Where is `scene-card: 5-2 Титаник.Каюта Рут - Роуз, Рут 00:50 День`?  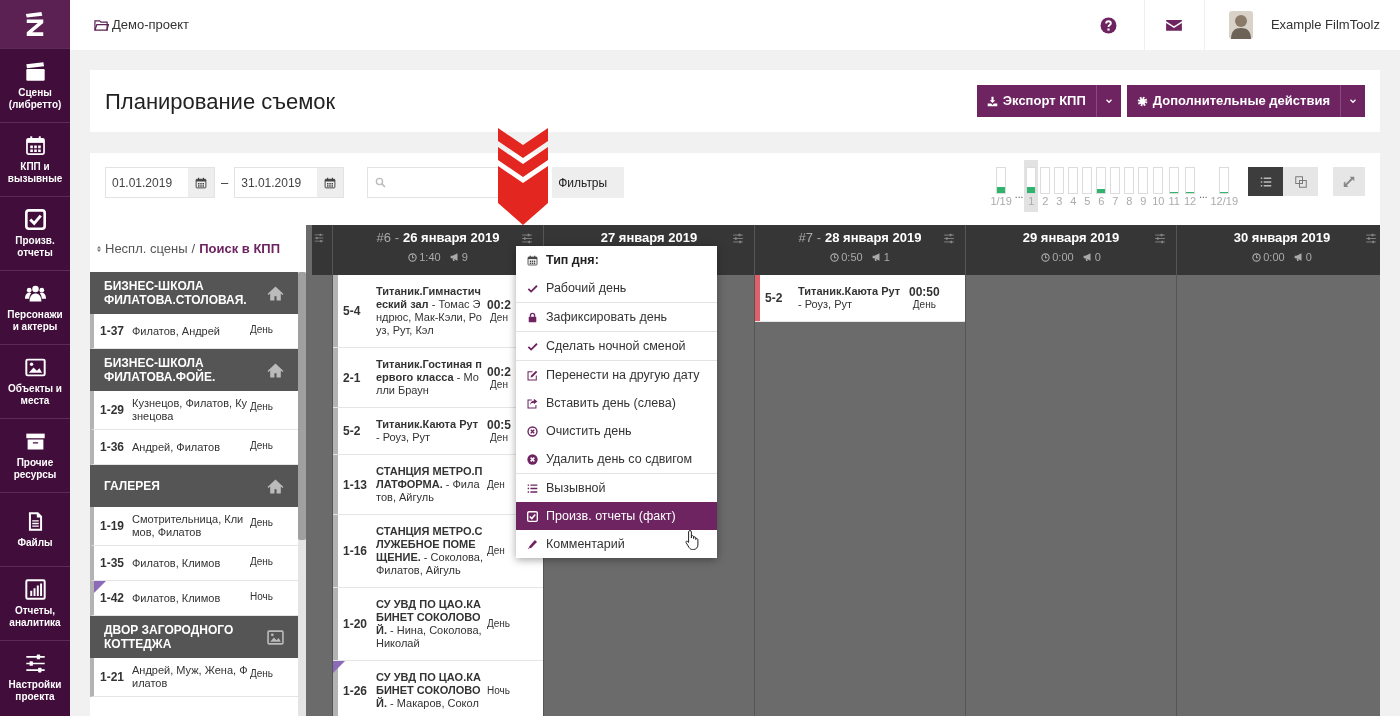 scene-card: 5-2 Титаник.Каюта Рут - Роуз, Рут 00:50 День is located at coordinates (860, 298).